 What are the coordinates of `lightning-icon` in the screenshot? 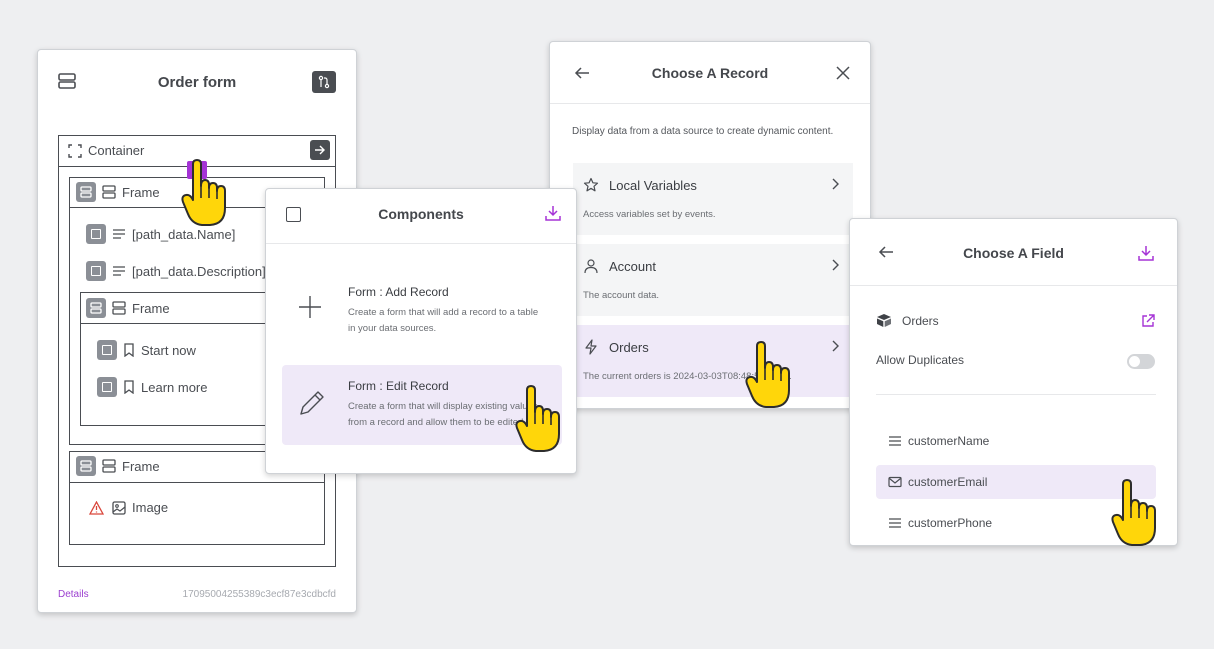 It's located at (591, 347).